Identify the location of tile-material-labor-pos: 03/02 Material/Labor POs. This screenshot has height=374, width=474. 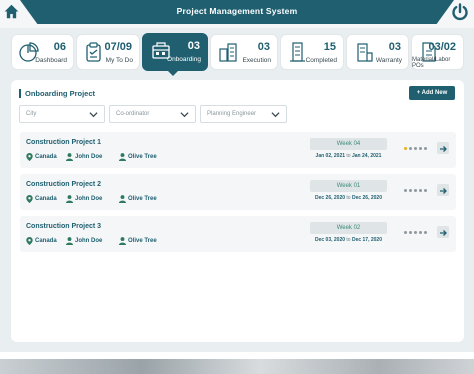
(437, 52).